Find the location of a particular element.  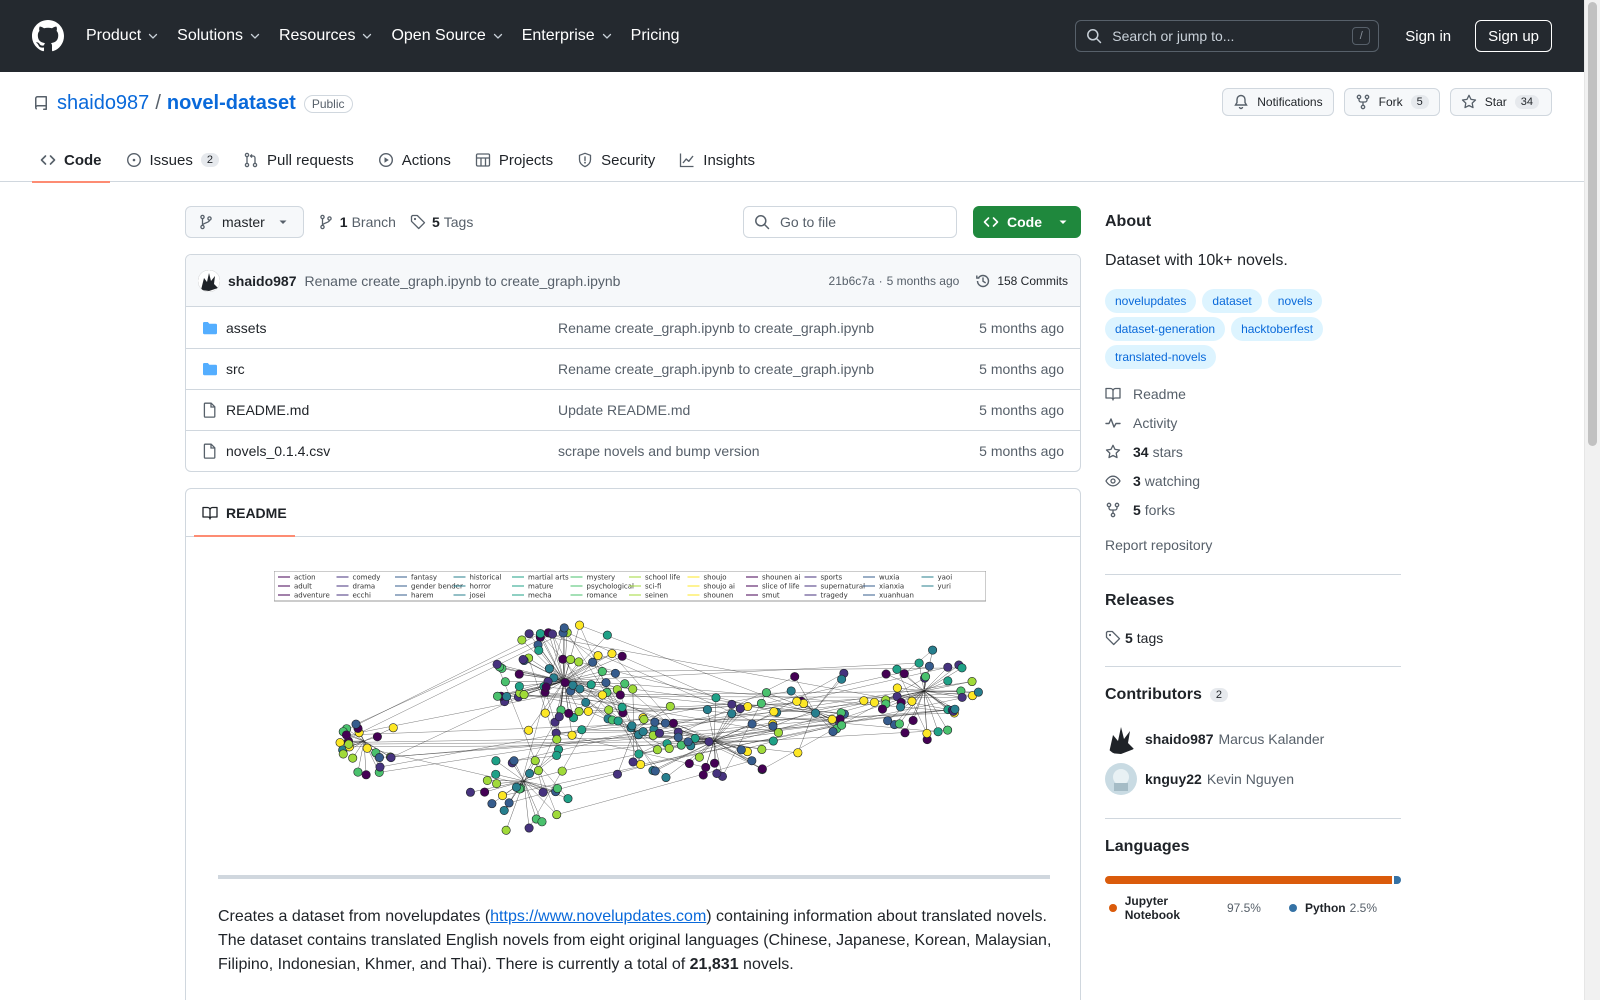

file-name-link: README.md is located at coordinates (392, 410).